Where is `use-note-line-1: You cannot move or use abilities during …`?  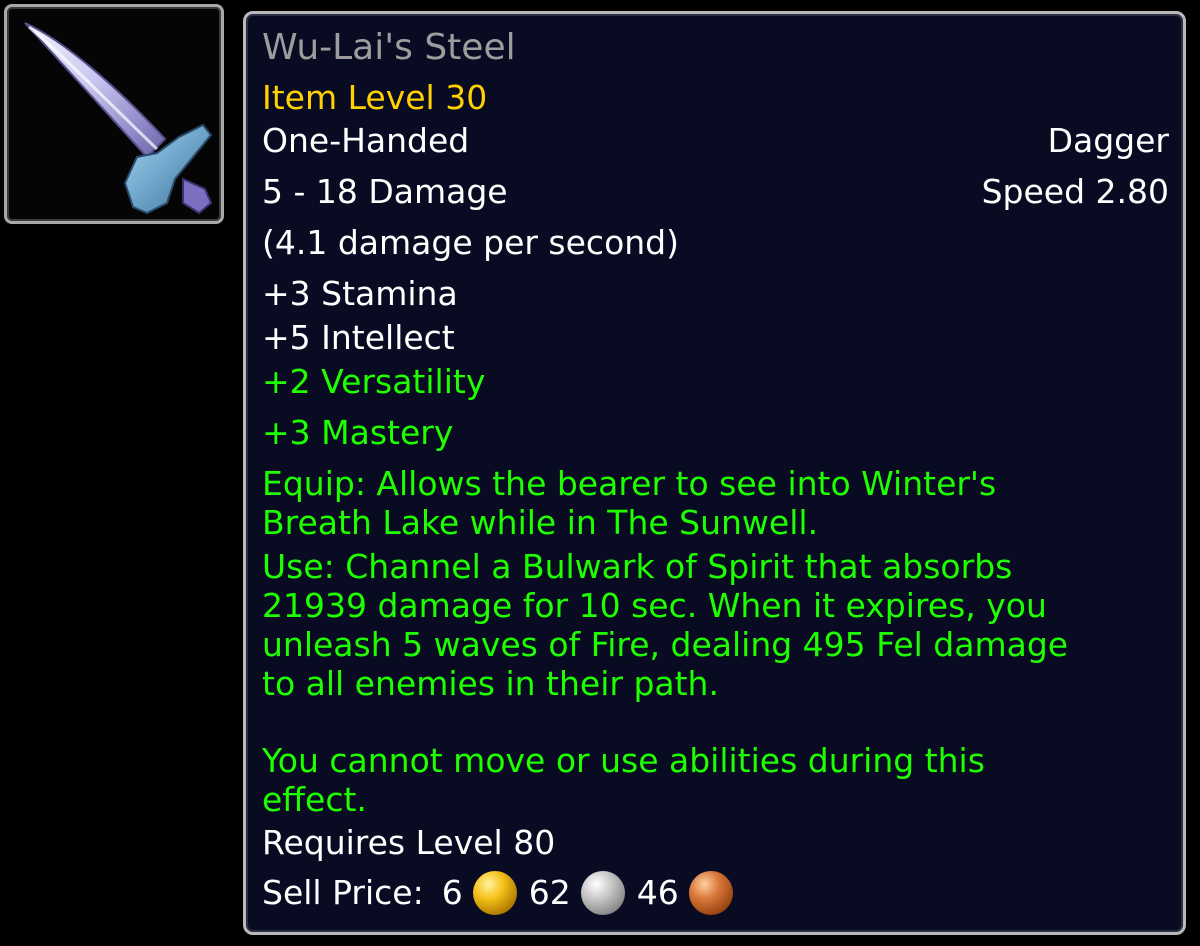 use-note-line-1: You cannot move or use abilities during … is located at coordinates (623, 760).